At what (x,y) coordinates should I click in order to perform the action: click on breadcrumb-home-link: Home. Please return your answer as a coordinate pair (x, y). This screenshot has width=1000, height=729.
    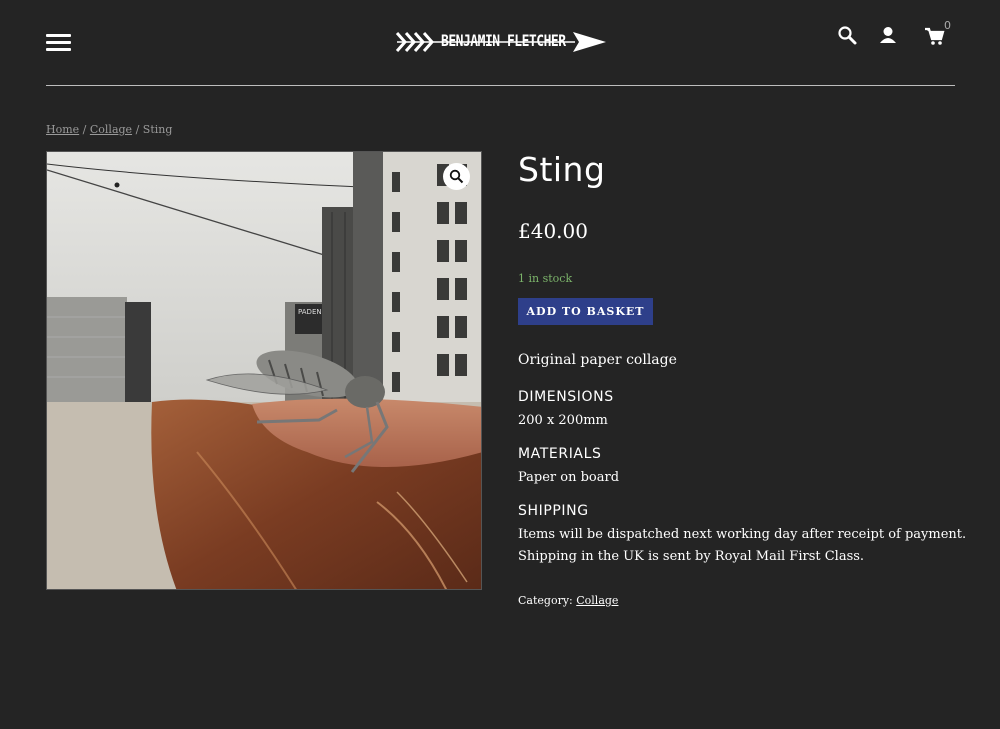
    Looking at the image, I should click on (62, 129).